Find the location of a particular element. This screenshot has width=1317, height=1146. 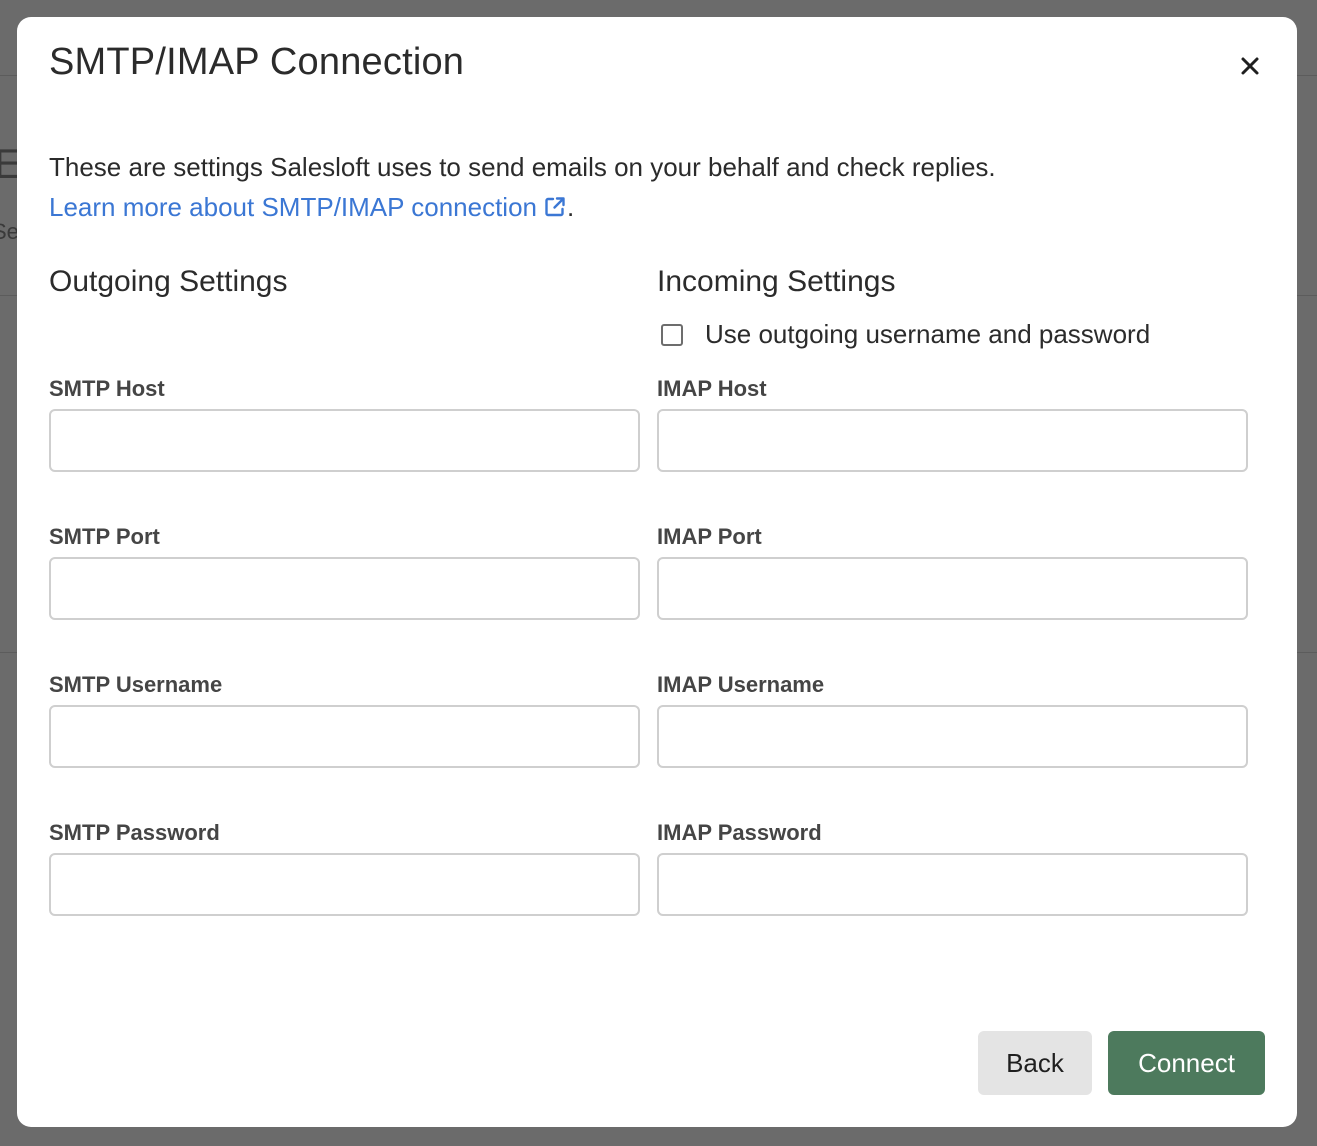

background-text-fragment: Se is located at coordinates (8, 231).